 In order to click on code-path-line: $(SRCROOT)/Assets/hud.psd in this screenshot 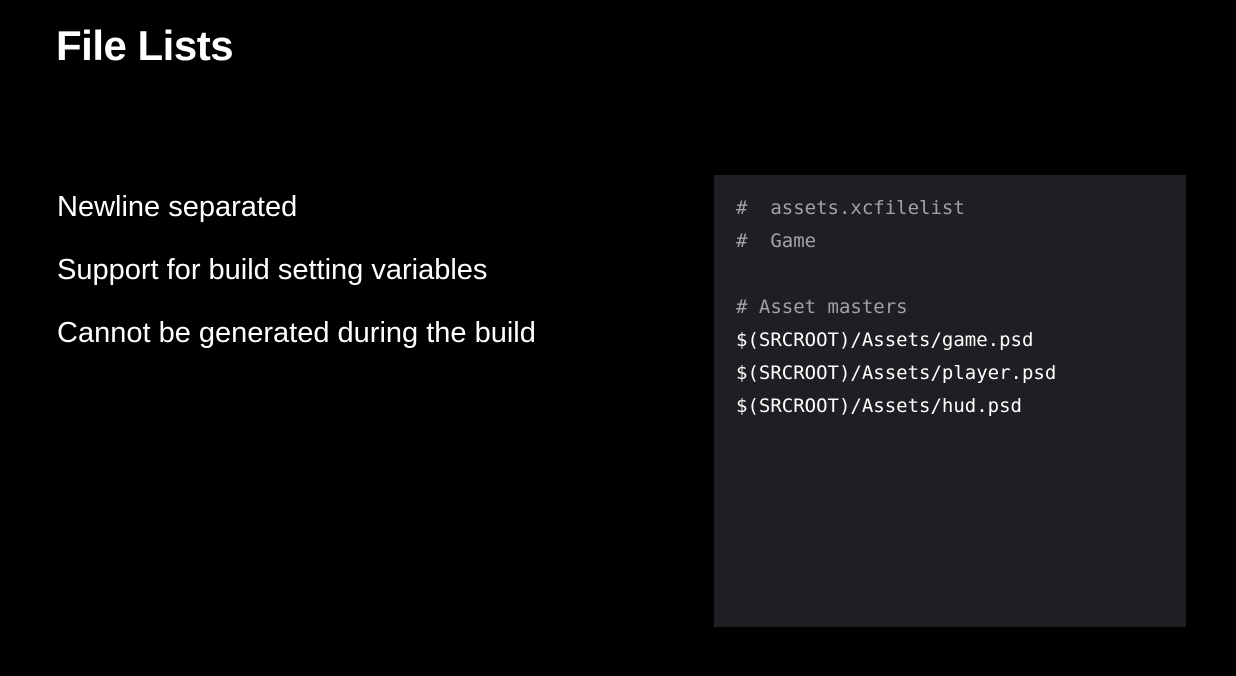, I will do `click(879, 406)`.